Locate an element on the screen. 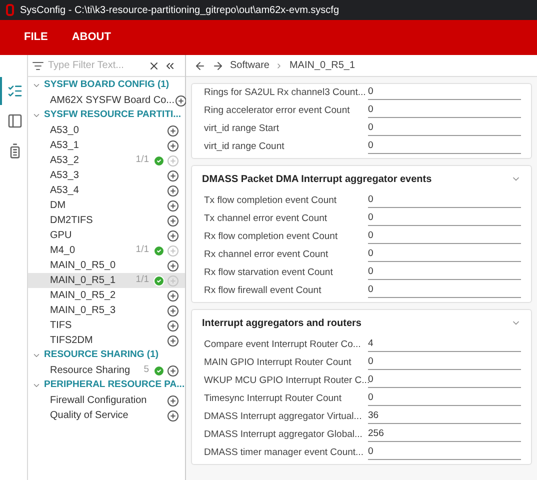 The height and width of the screenshot is (480, 537). breadcrumb-link: Software is located at coordinates (250, 65).